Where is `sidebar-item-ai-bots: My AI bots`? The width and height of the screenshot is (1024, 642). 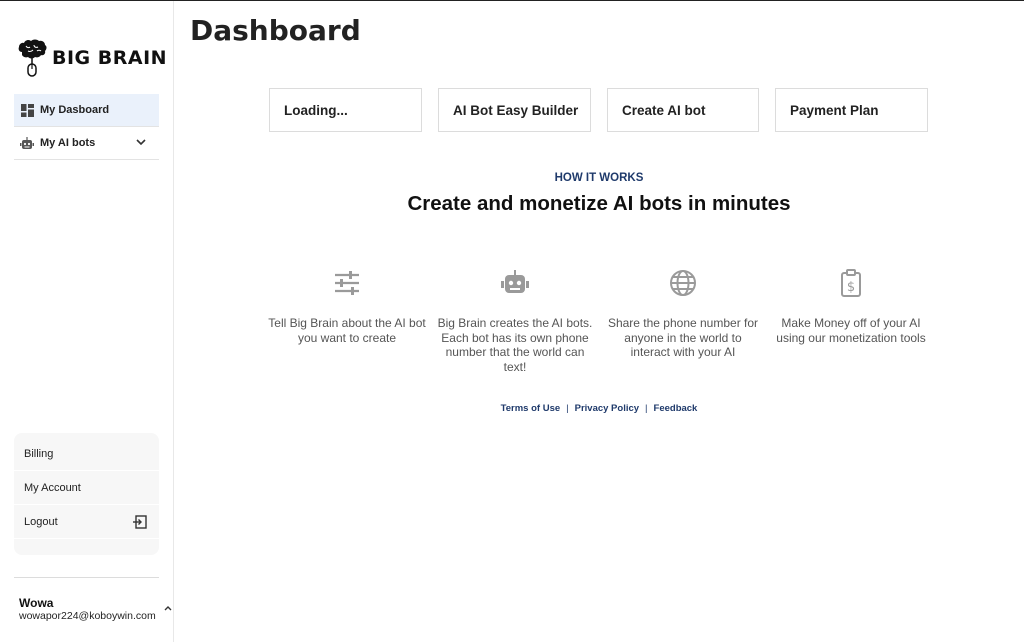
sidebar-item-ai-bots: My AI bots is located at coordinates (86, 143).